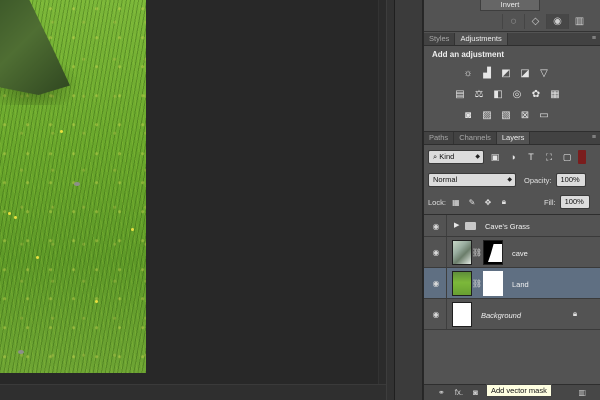 This screenshot has height=400, width=600. What do you see at coordinates (520, 253) in the screenshot?
I see `layer-name: cave` at bounding box center [520, 253].